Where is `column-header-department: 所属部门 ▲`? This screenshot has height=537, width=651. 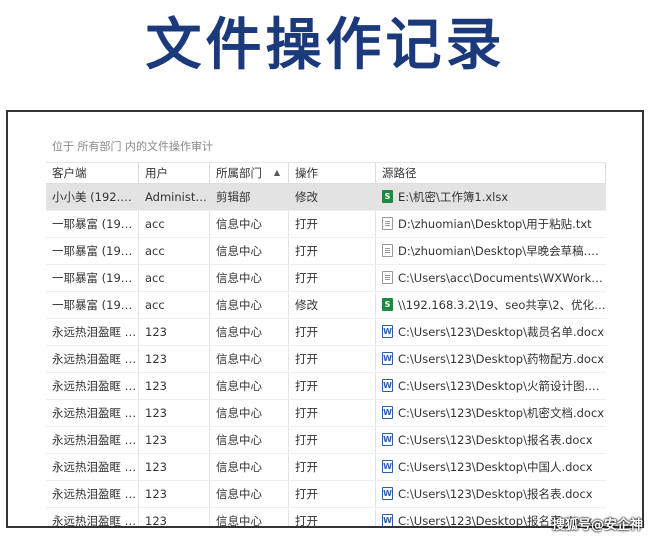
column-header-department: 所属部门 ▲ is located at coordinates (249, 173).